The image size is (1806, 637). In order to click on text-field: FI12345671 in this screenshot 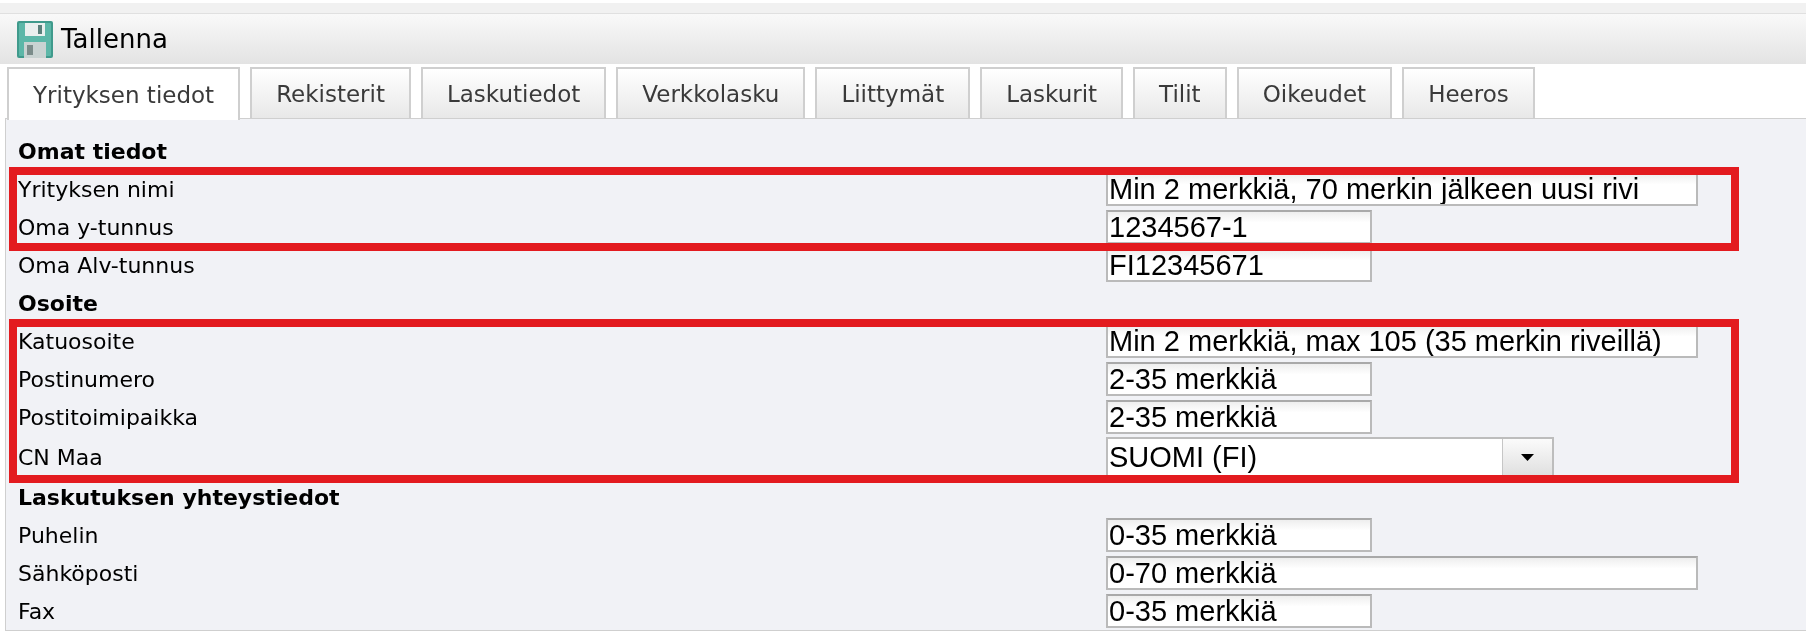, I will do `click(1239, 265)`.